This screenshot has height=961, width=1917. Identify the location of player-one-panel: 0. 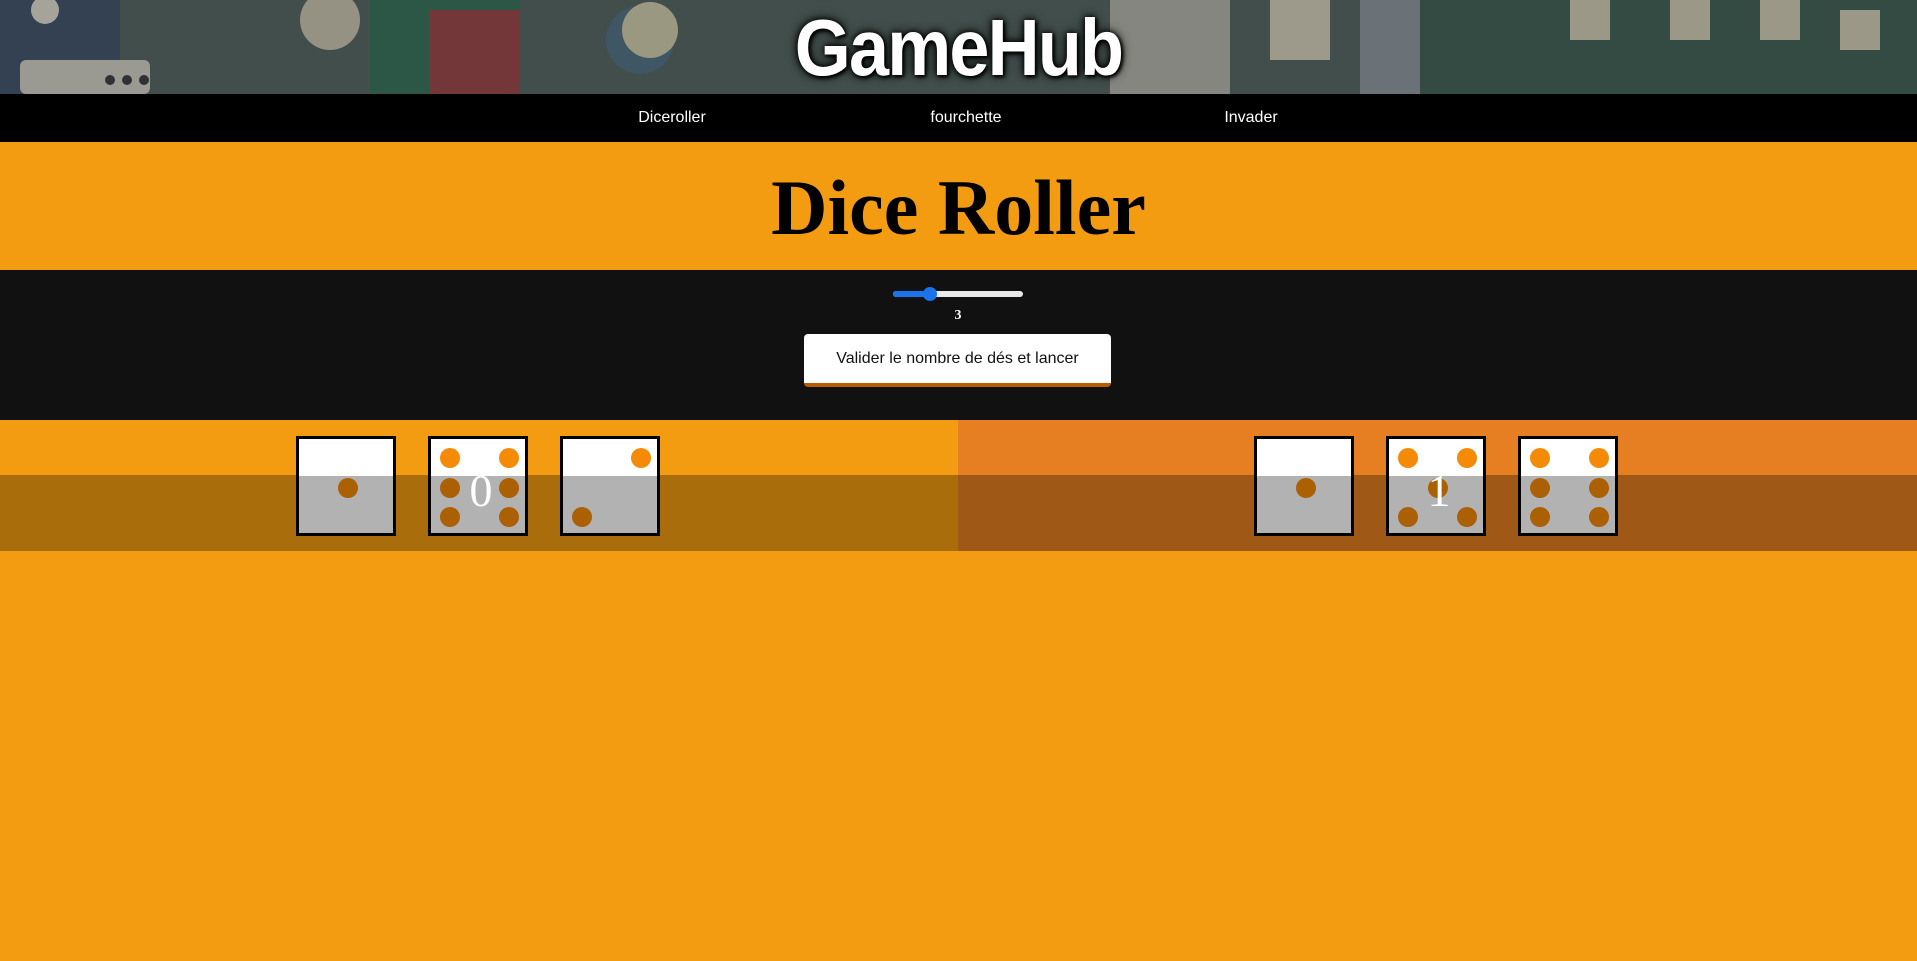
(479, 485).